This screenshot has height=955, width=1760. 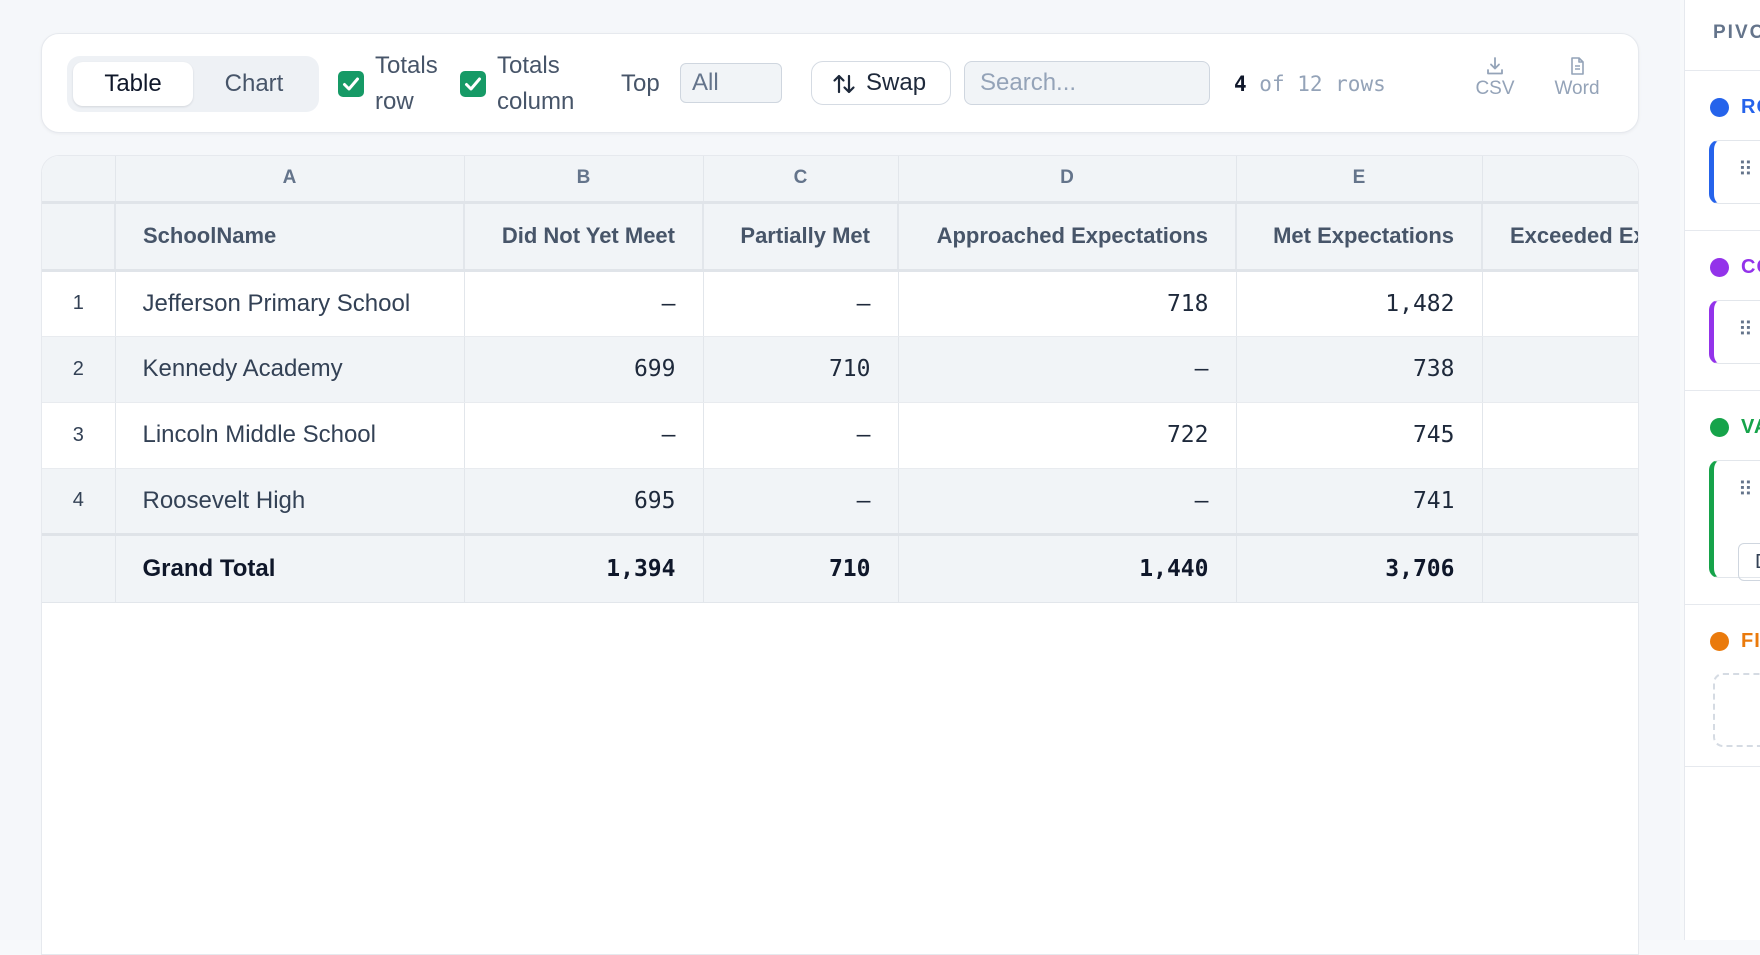 I want to click on row-number, so click(x=79, y=567).